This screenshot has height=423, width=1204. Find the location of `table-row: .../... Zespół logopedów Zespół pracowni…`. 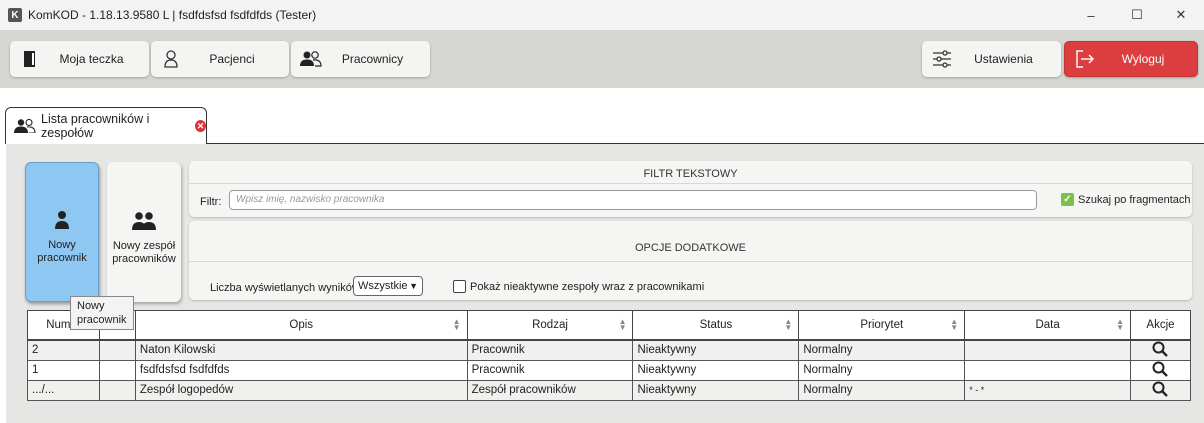

table-row: .../... Zespół logopedów Zespół pracowni… is located at coordinates (609, 390).